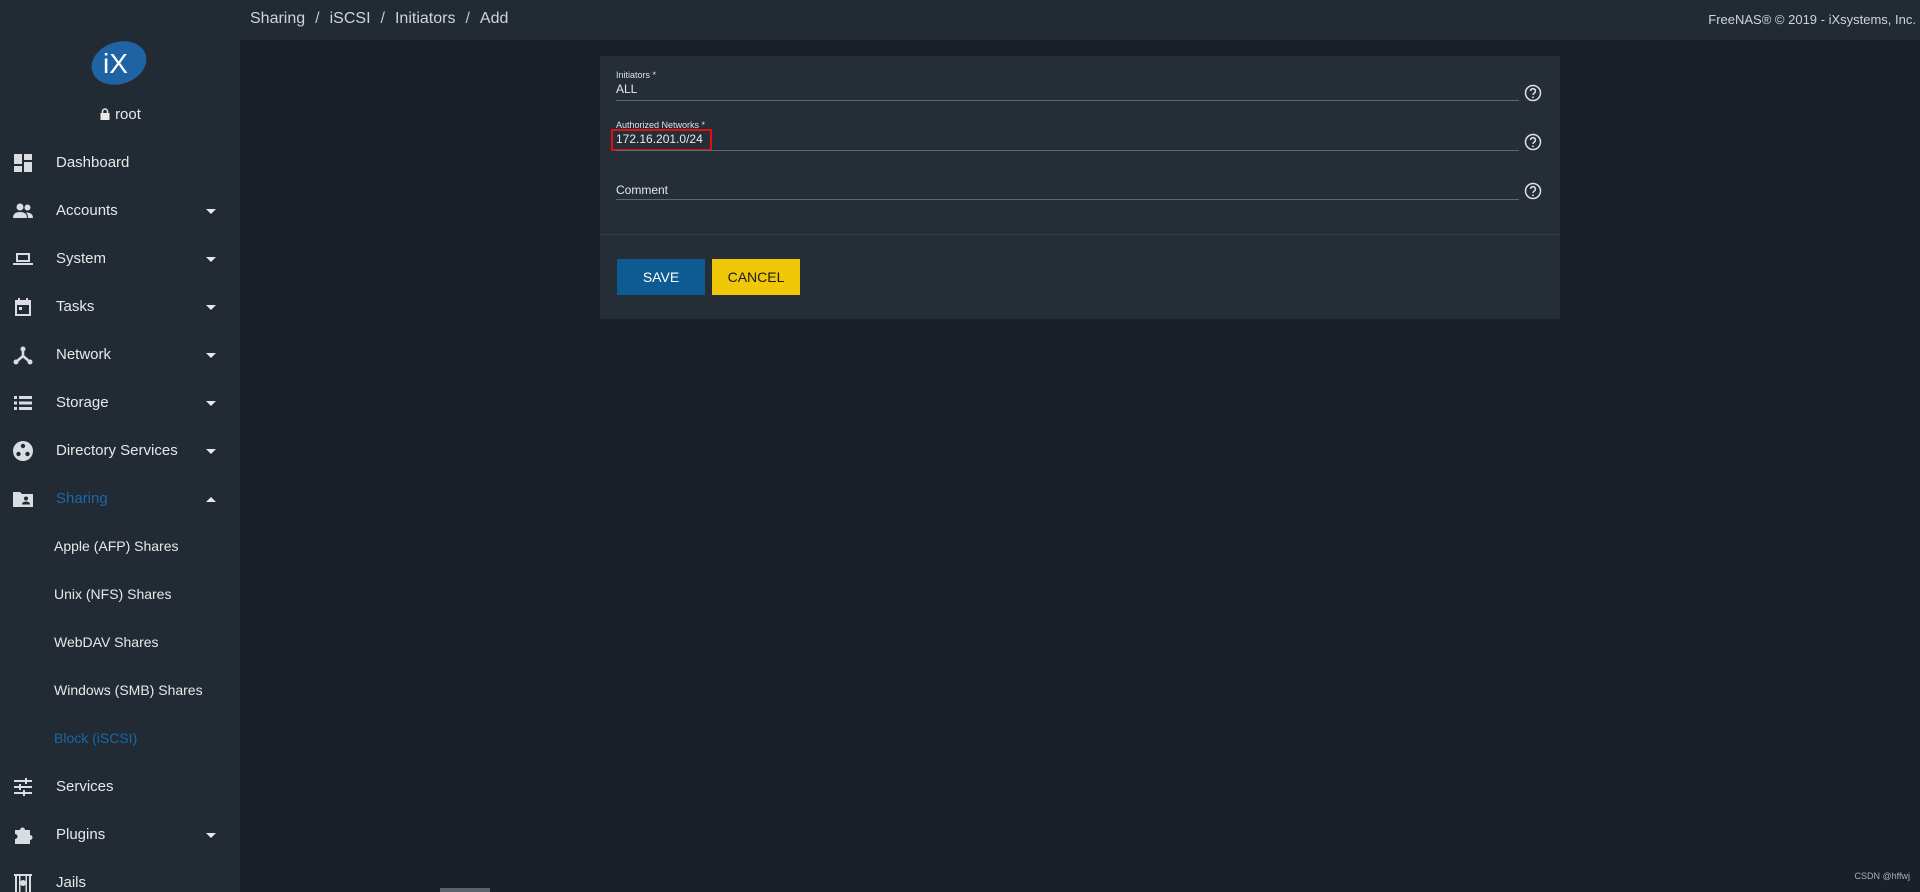 This screenshot has height=892, width=1920. What do you see at coordinates (23, 259) in the screenshot?
I see `laptop-icon` at bounding box center [23, 259].